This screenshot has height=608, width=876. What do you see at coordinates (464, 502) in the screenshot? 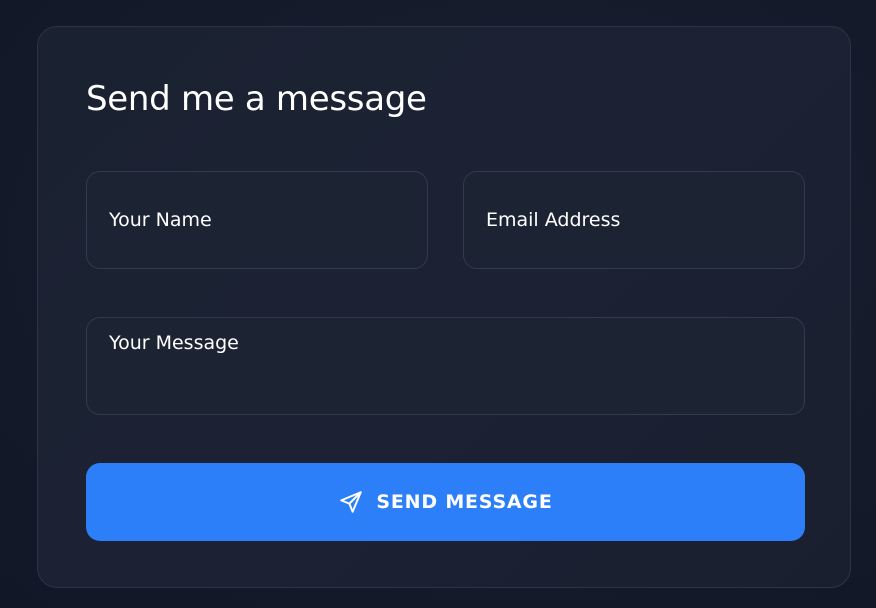
I see `send-message-label: SEND MESSAGE` at bounding box center [464, 502].